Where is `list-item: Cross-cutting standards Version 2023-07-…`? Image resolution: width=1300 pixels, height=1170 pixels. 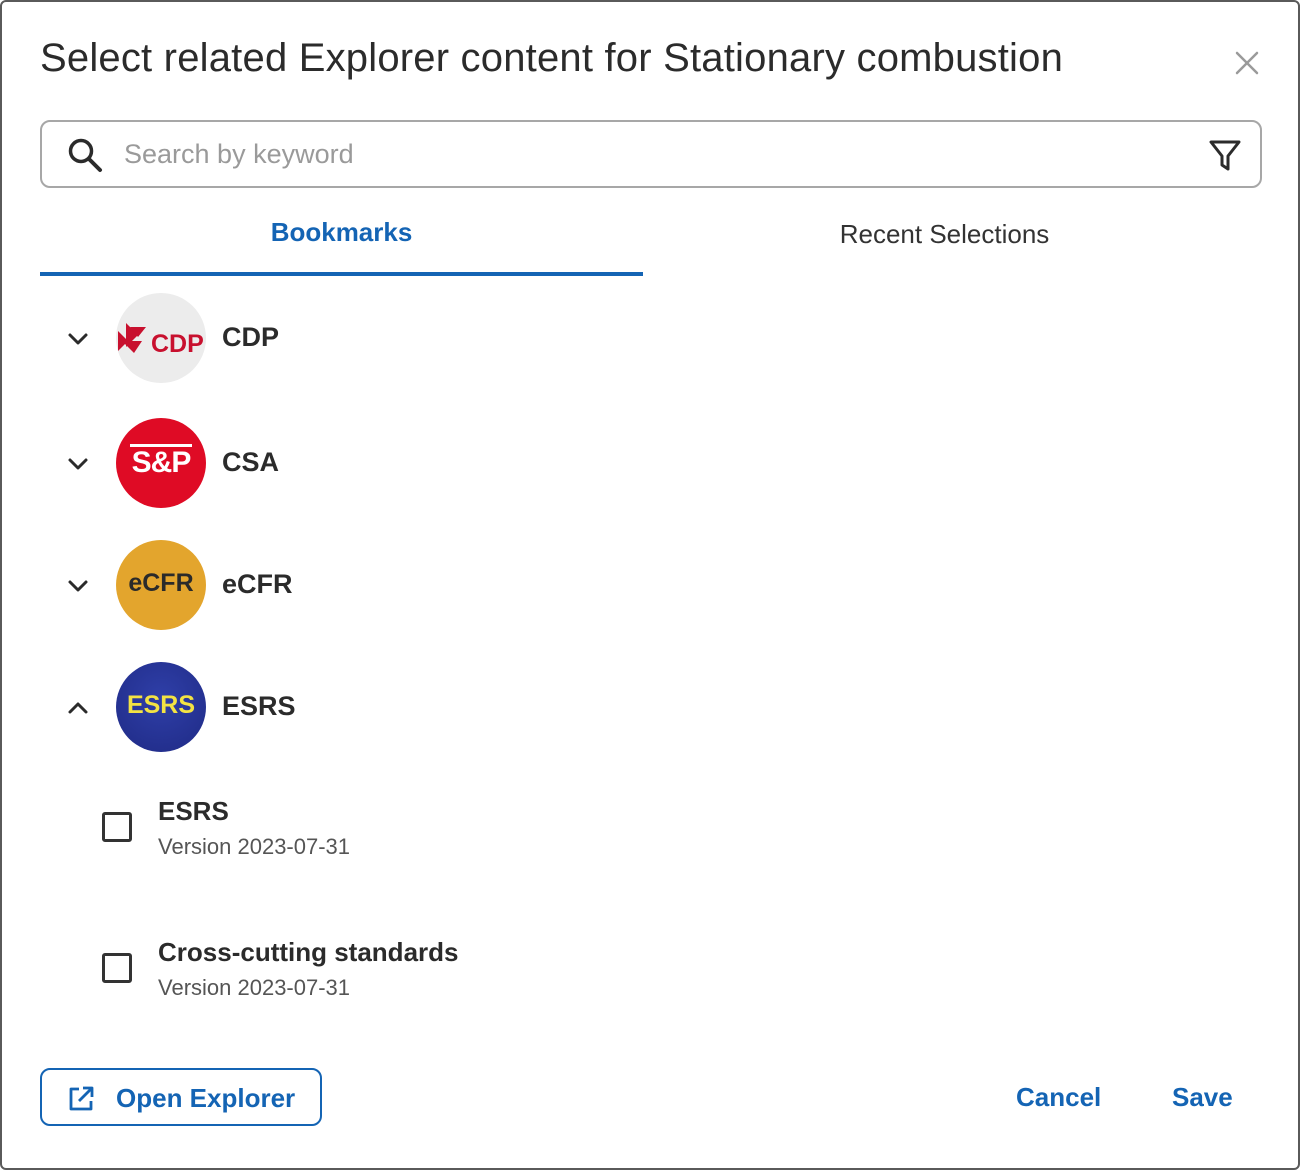 list-item: Cross-cutting standards Version 2023-07-… is located at coordinates (398, 972).